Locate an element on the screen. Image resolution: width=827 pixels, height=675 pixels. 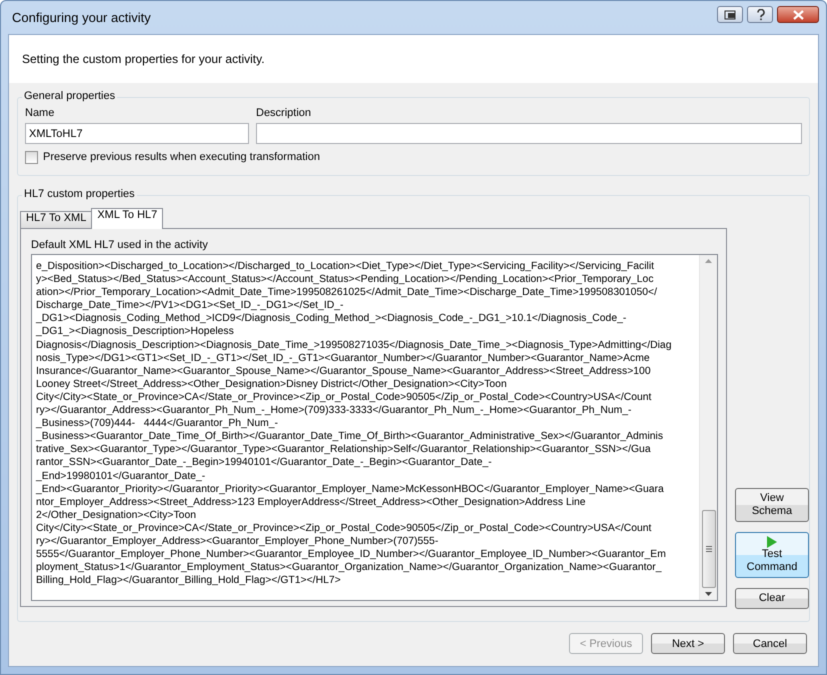
window-icon is located at coordinates (730, 15).